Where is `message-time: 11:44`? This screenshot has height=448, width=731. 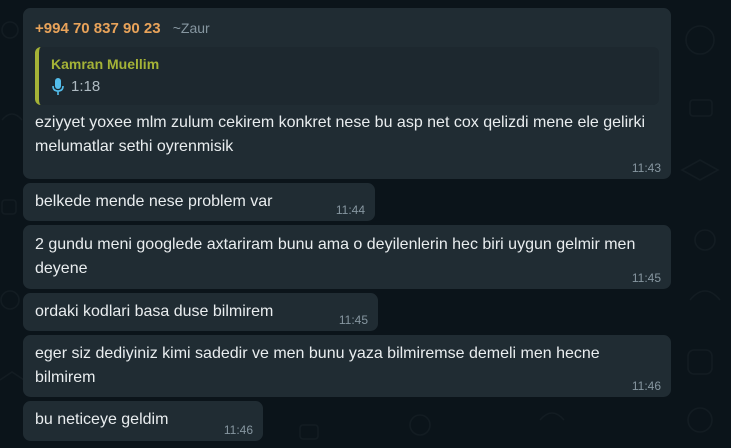 message-time: 11:44 is located at coordinates (350, 210).